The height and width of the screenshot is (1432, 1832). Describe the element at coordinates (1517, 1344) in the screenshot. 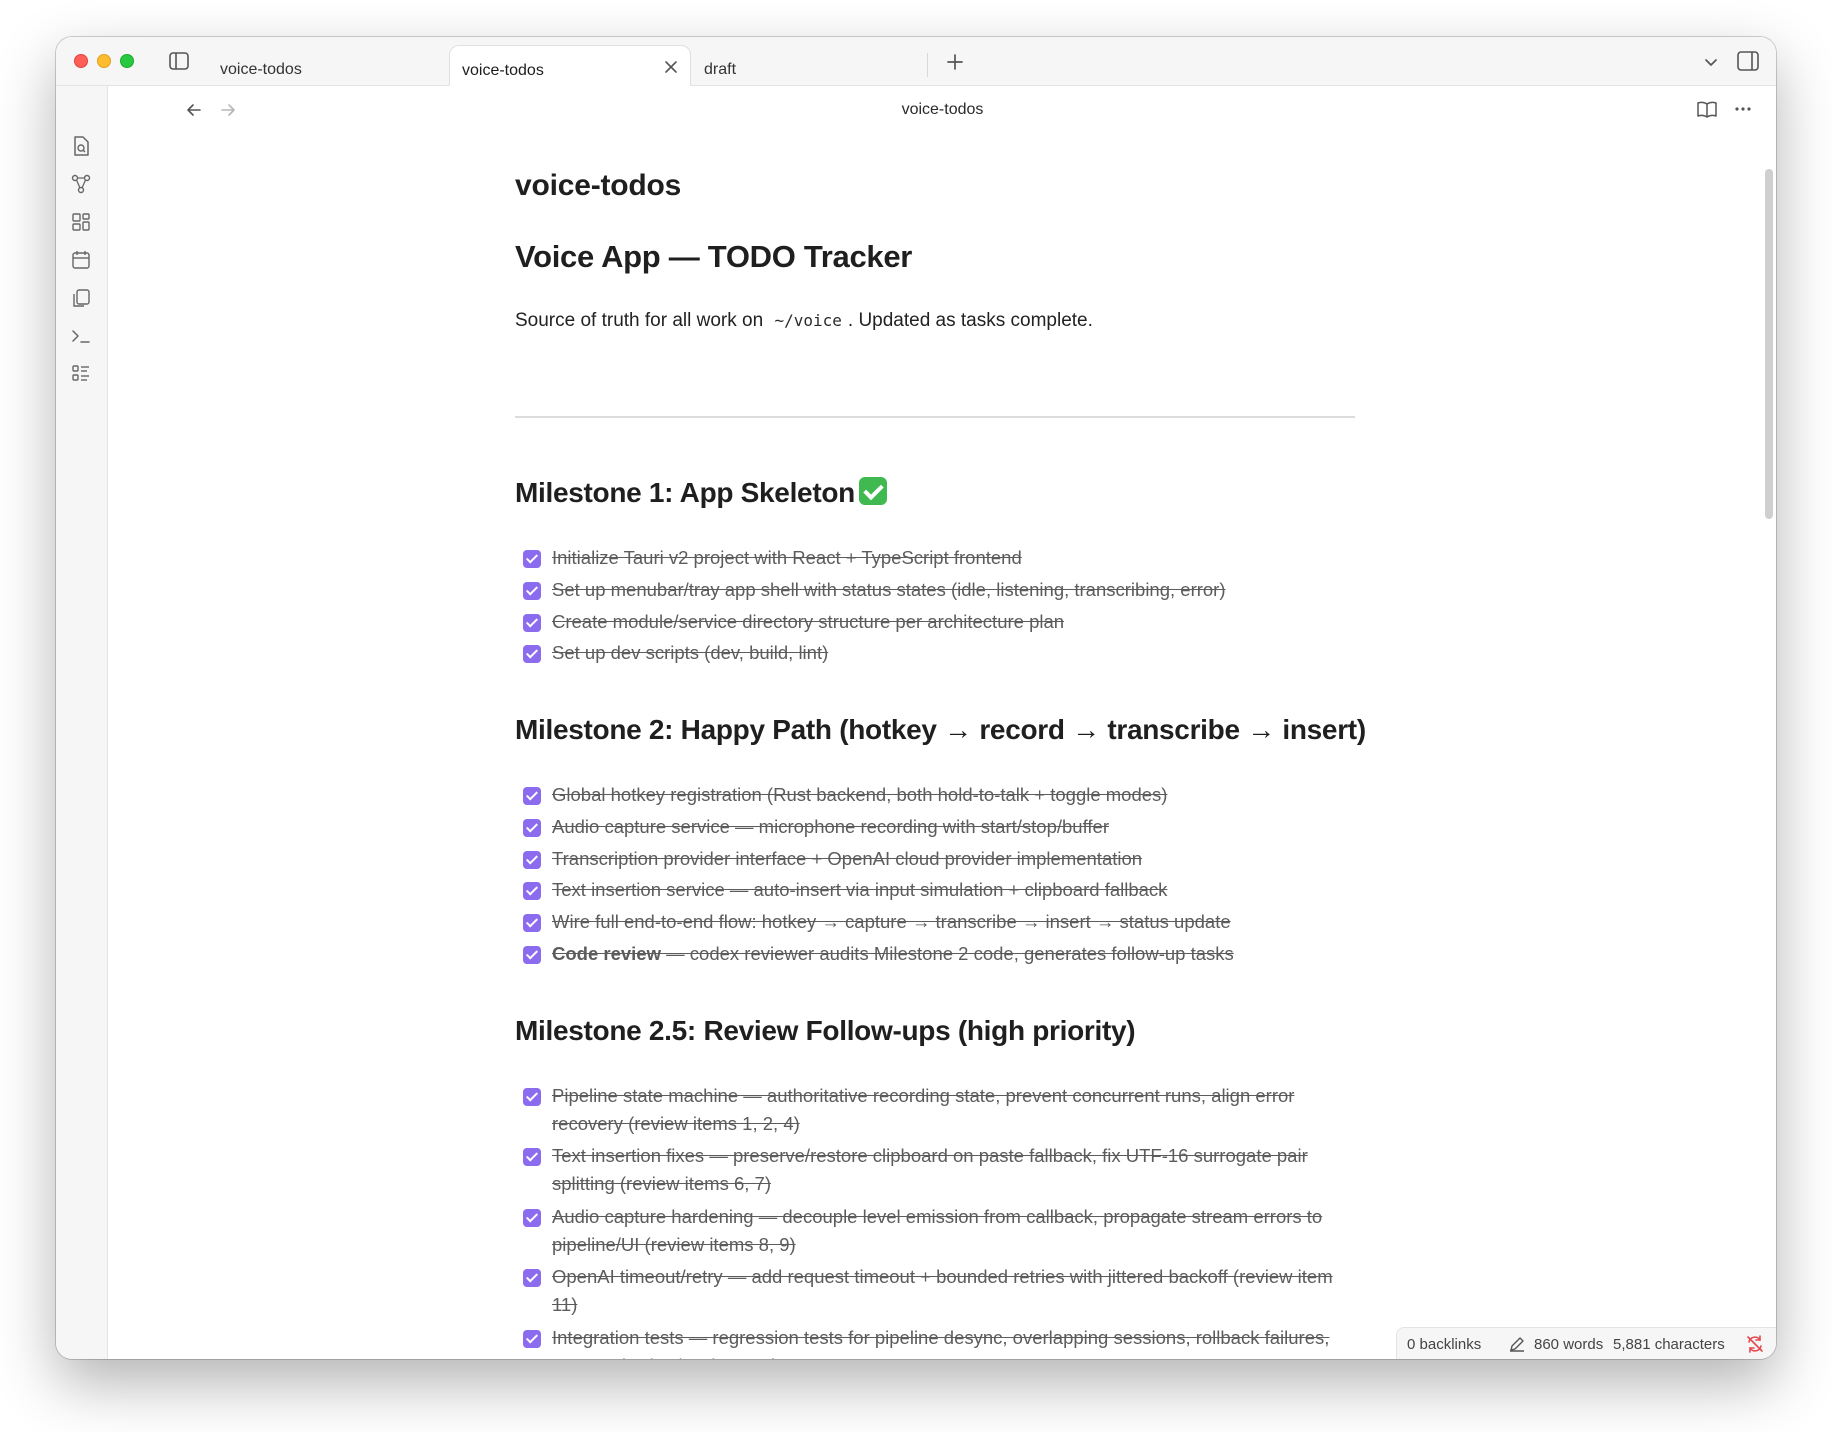

I see `pencil-edit-icon` at that location.